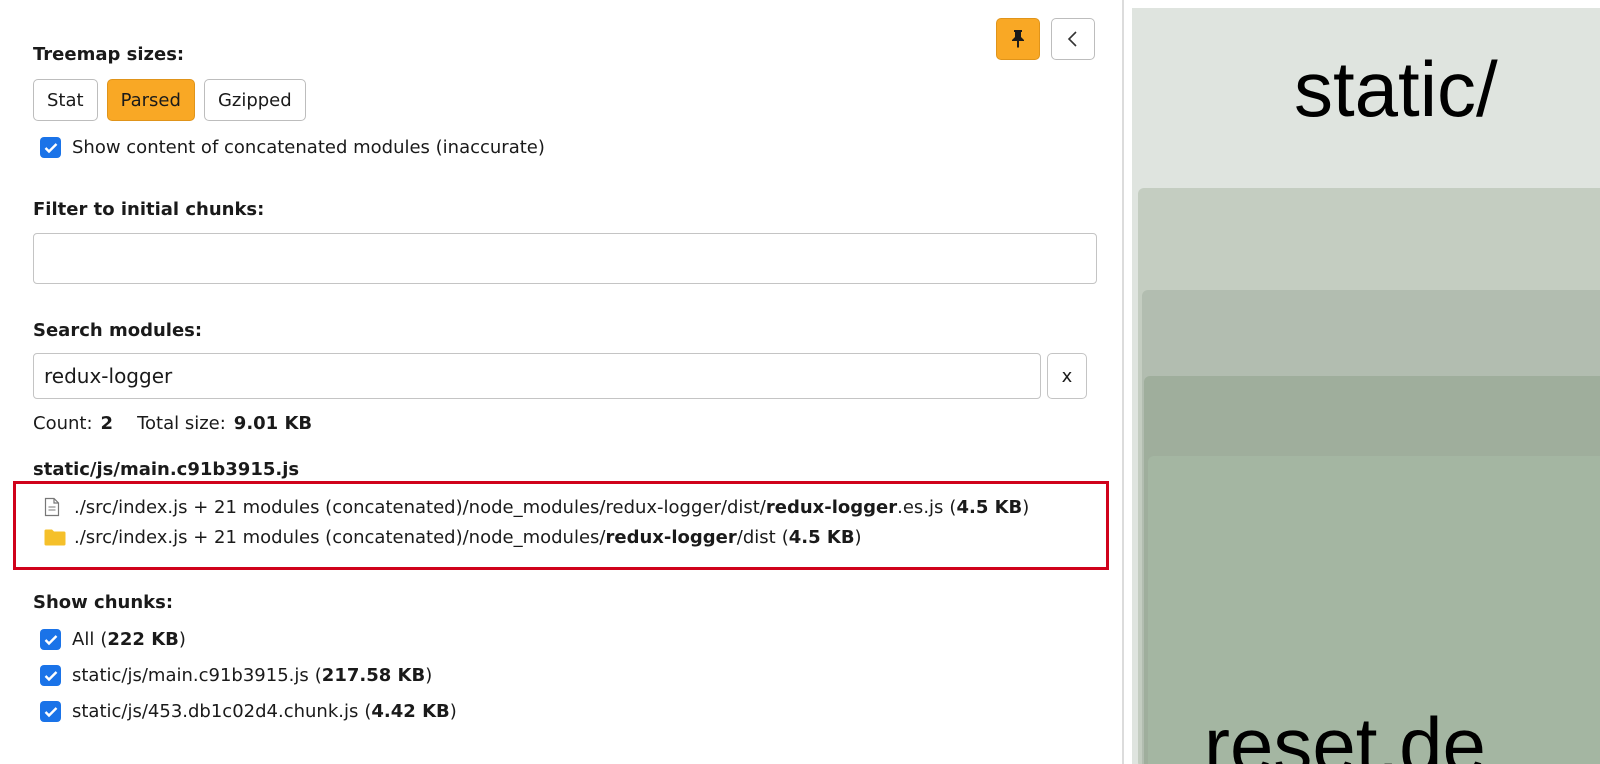 The height and width of the screenshot is (764, 1600). I want to click on pin-icon, so click(1018, 39).